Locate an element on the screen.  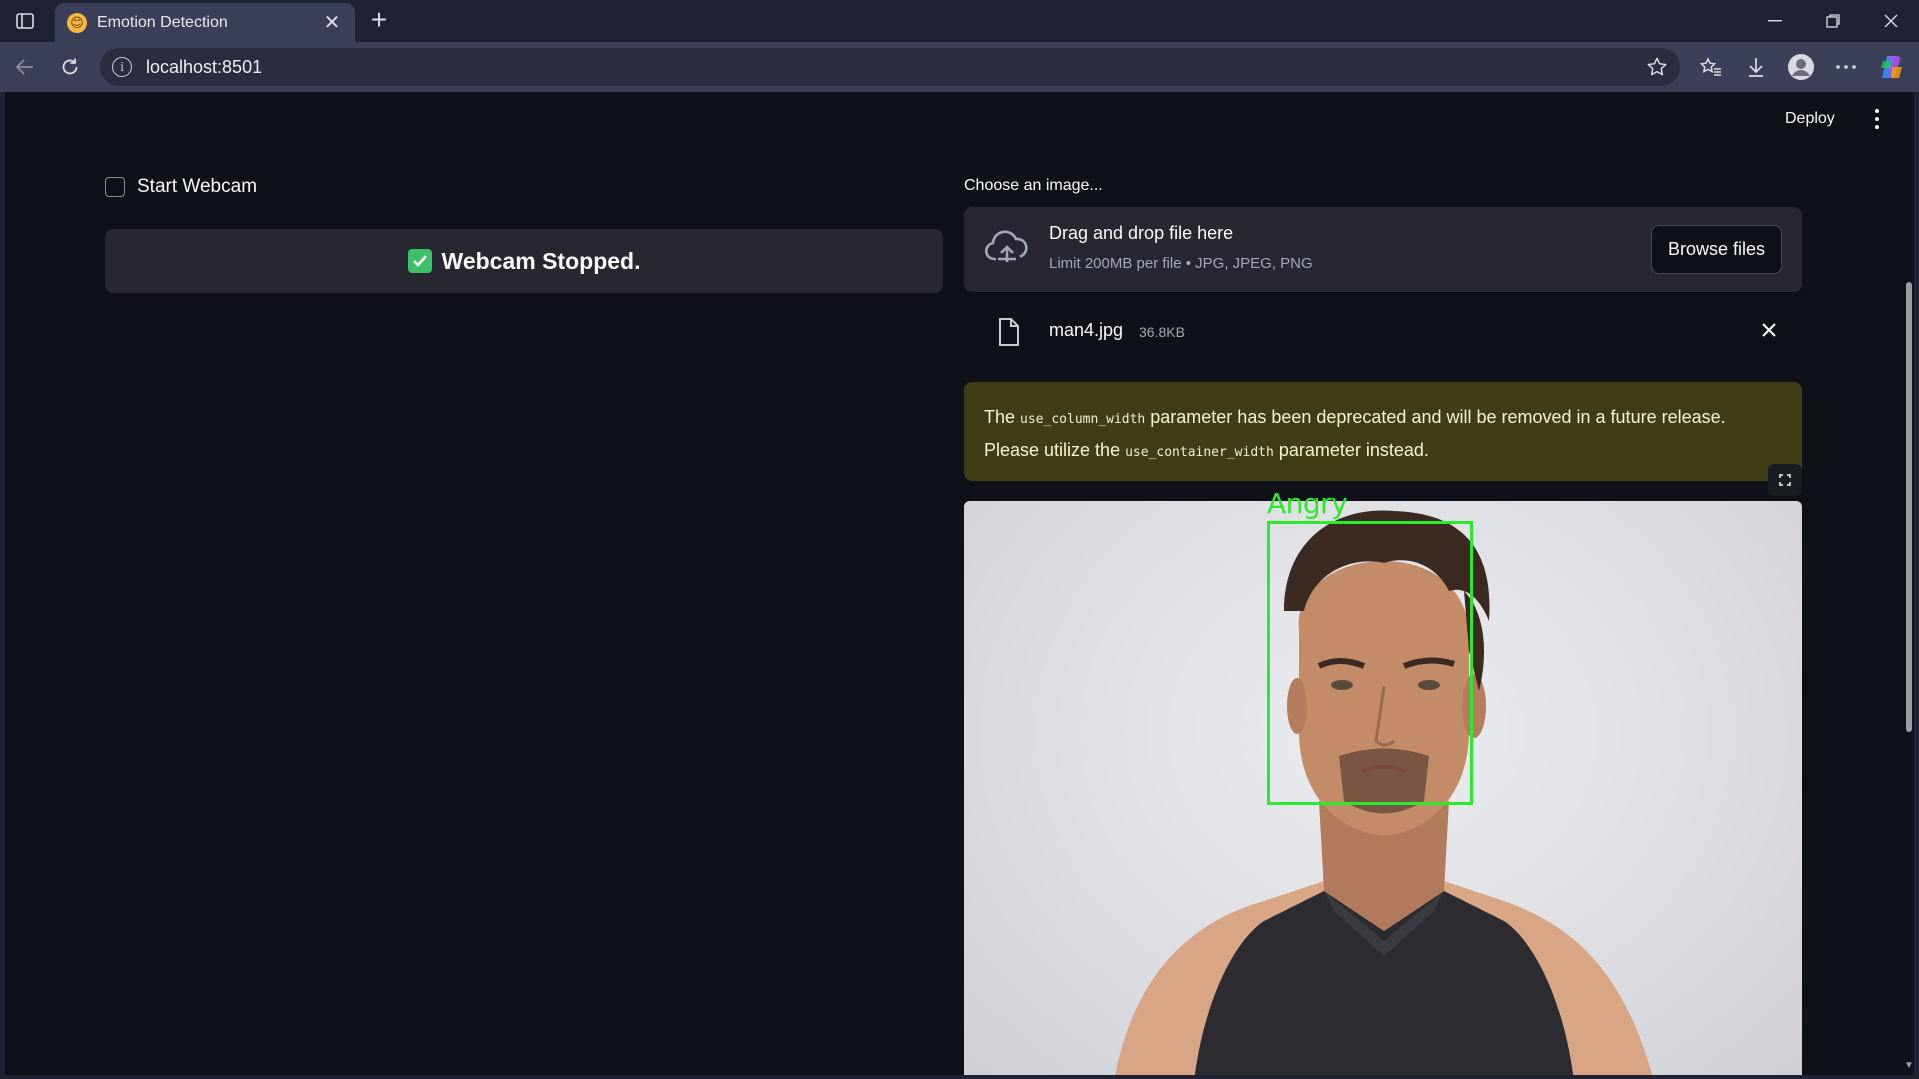
start-webcam-checkbox: Start Webcam is located at coordinates (181, 187).